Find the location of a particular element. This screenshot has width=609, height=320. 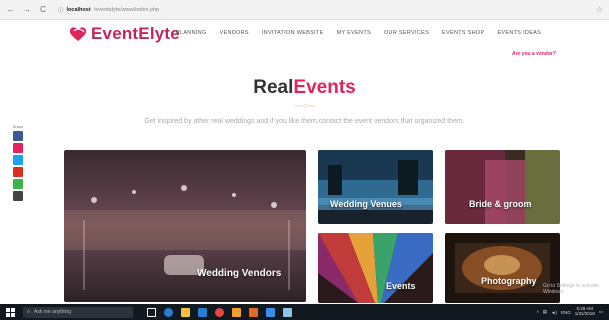

tray-language: ENG is located at coordinates (566, 312).